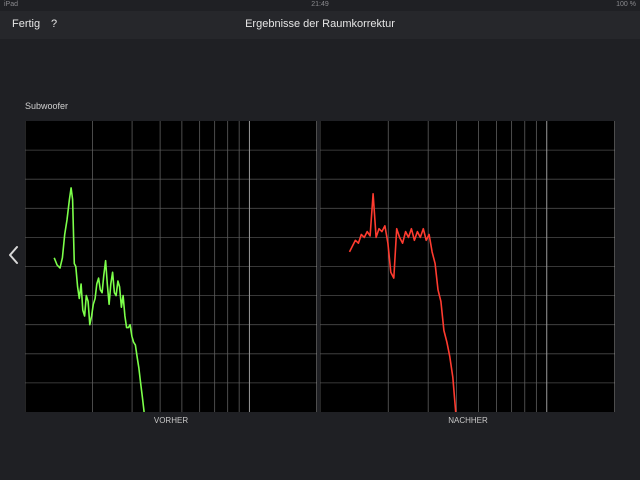 The width and height of the screenshot is (640, 480). I want to click on previous-arrow-icon, so click(15, 255).